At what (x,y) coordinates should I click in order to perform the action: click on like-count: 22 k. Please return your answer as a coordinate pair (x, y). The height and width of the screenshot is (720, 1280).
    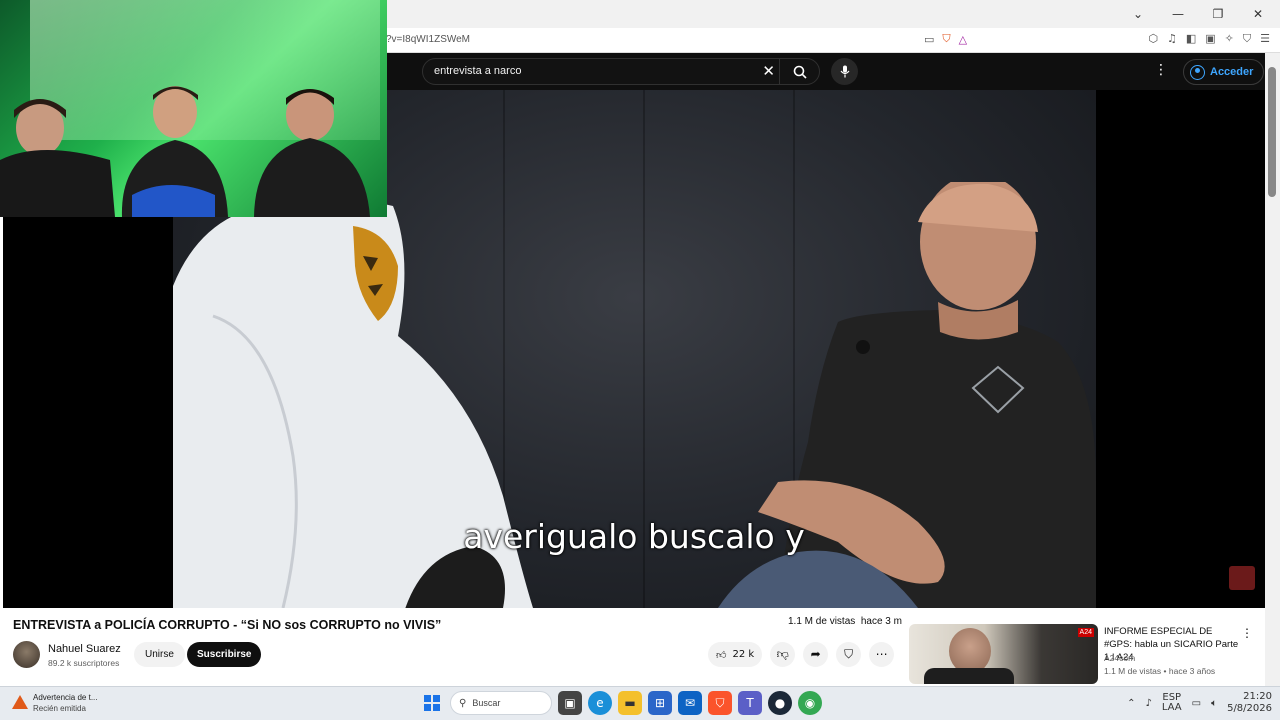
    Looking at the image, I should click on (743, 654).